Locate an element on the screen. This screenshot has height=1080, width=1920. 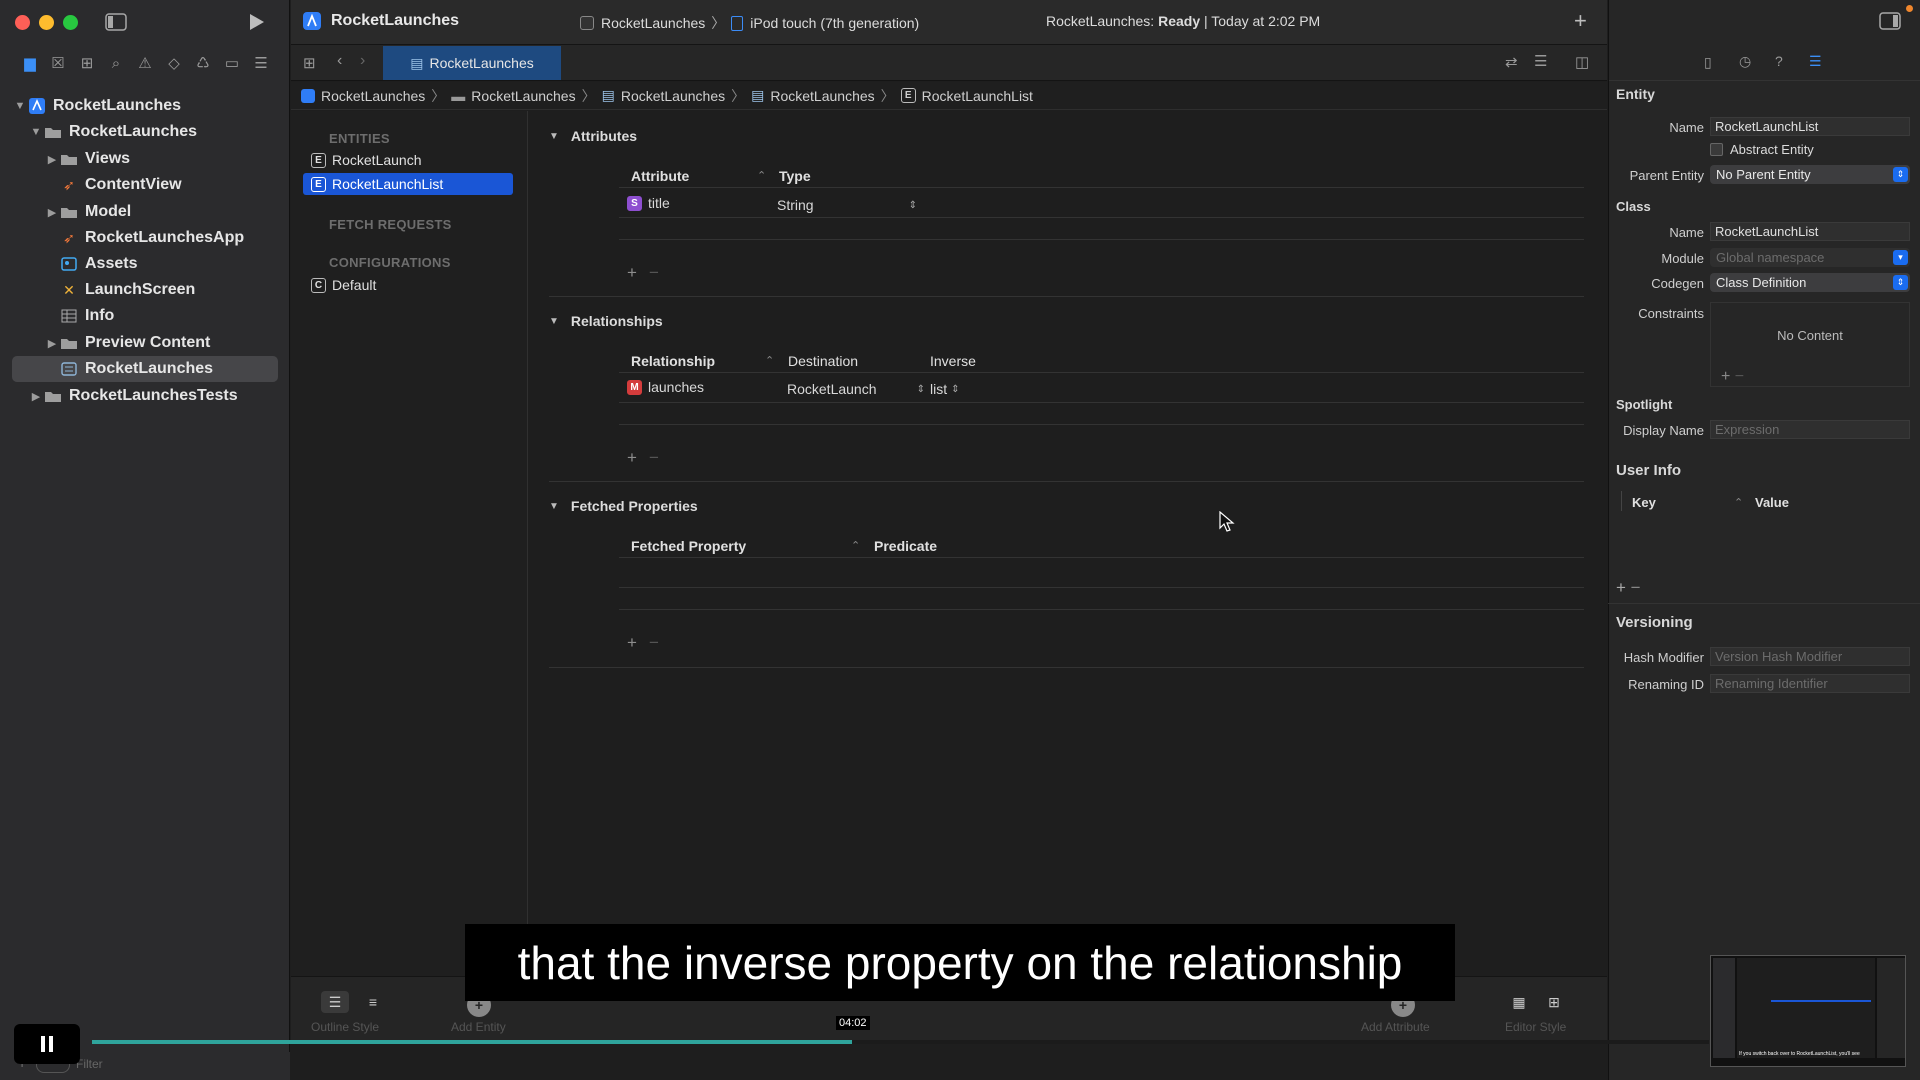
file-inspector-icon: ▯ is located at coordinates (1708, 62).